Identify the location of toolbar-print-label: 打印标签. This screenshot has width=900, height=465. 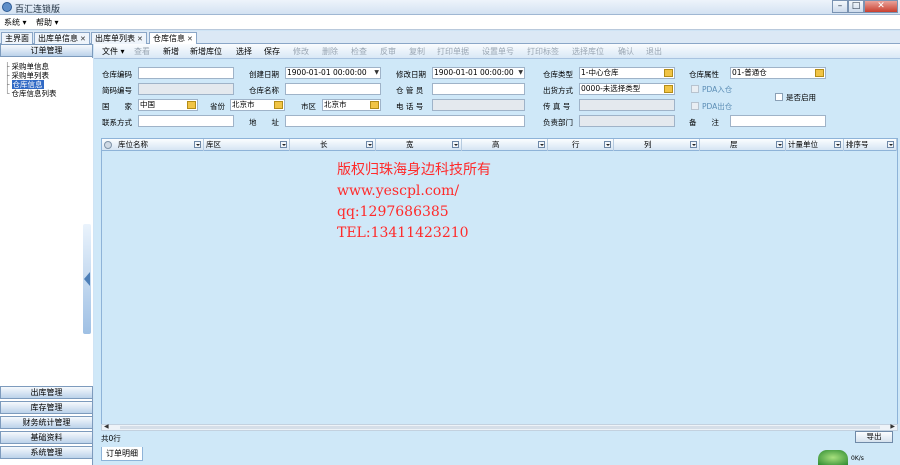
(543, 51).